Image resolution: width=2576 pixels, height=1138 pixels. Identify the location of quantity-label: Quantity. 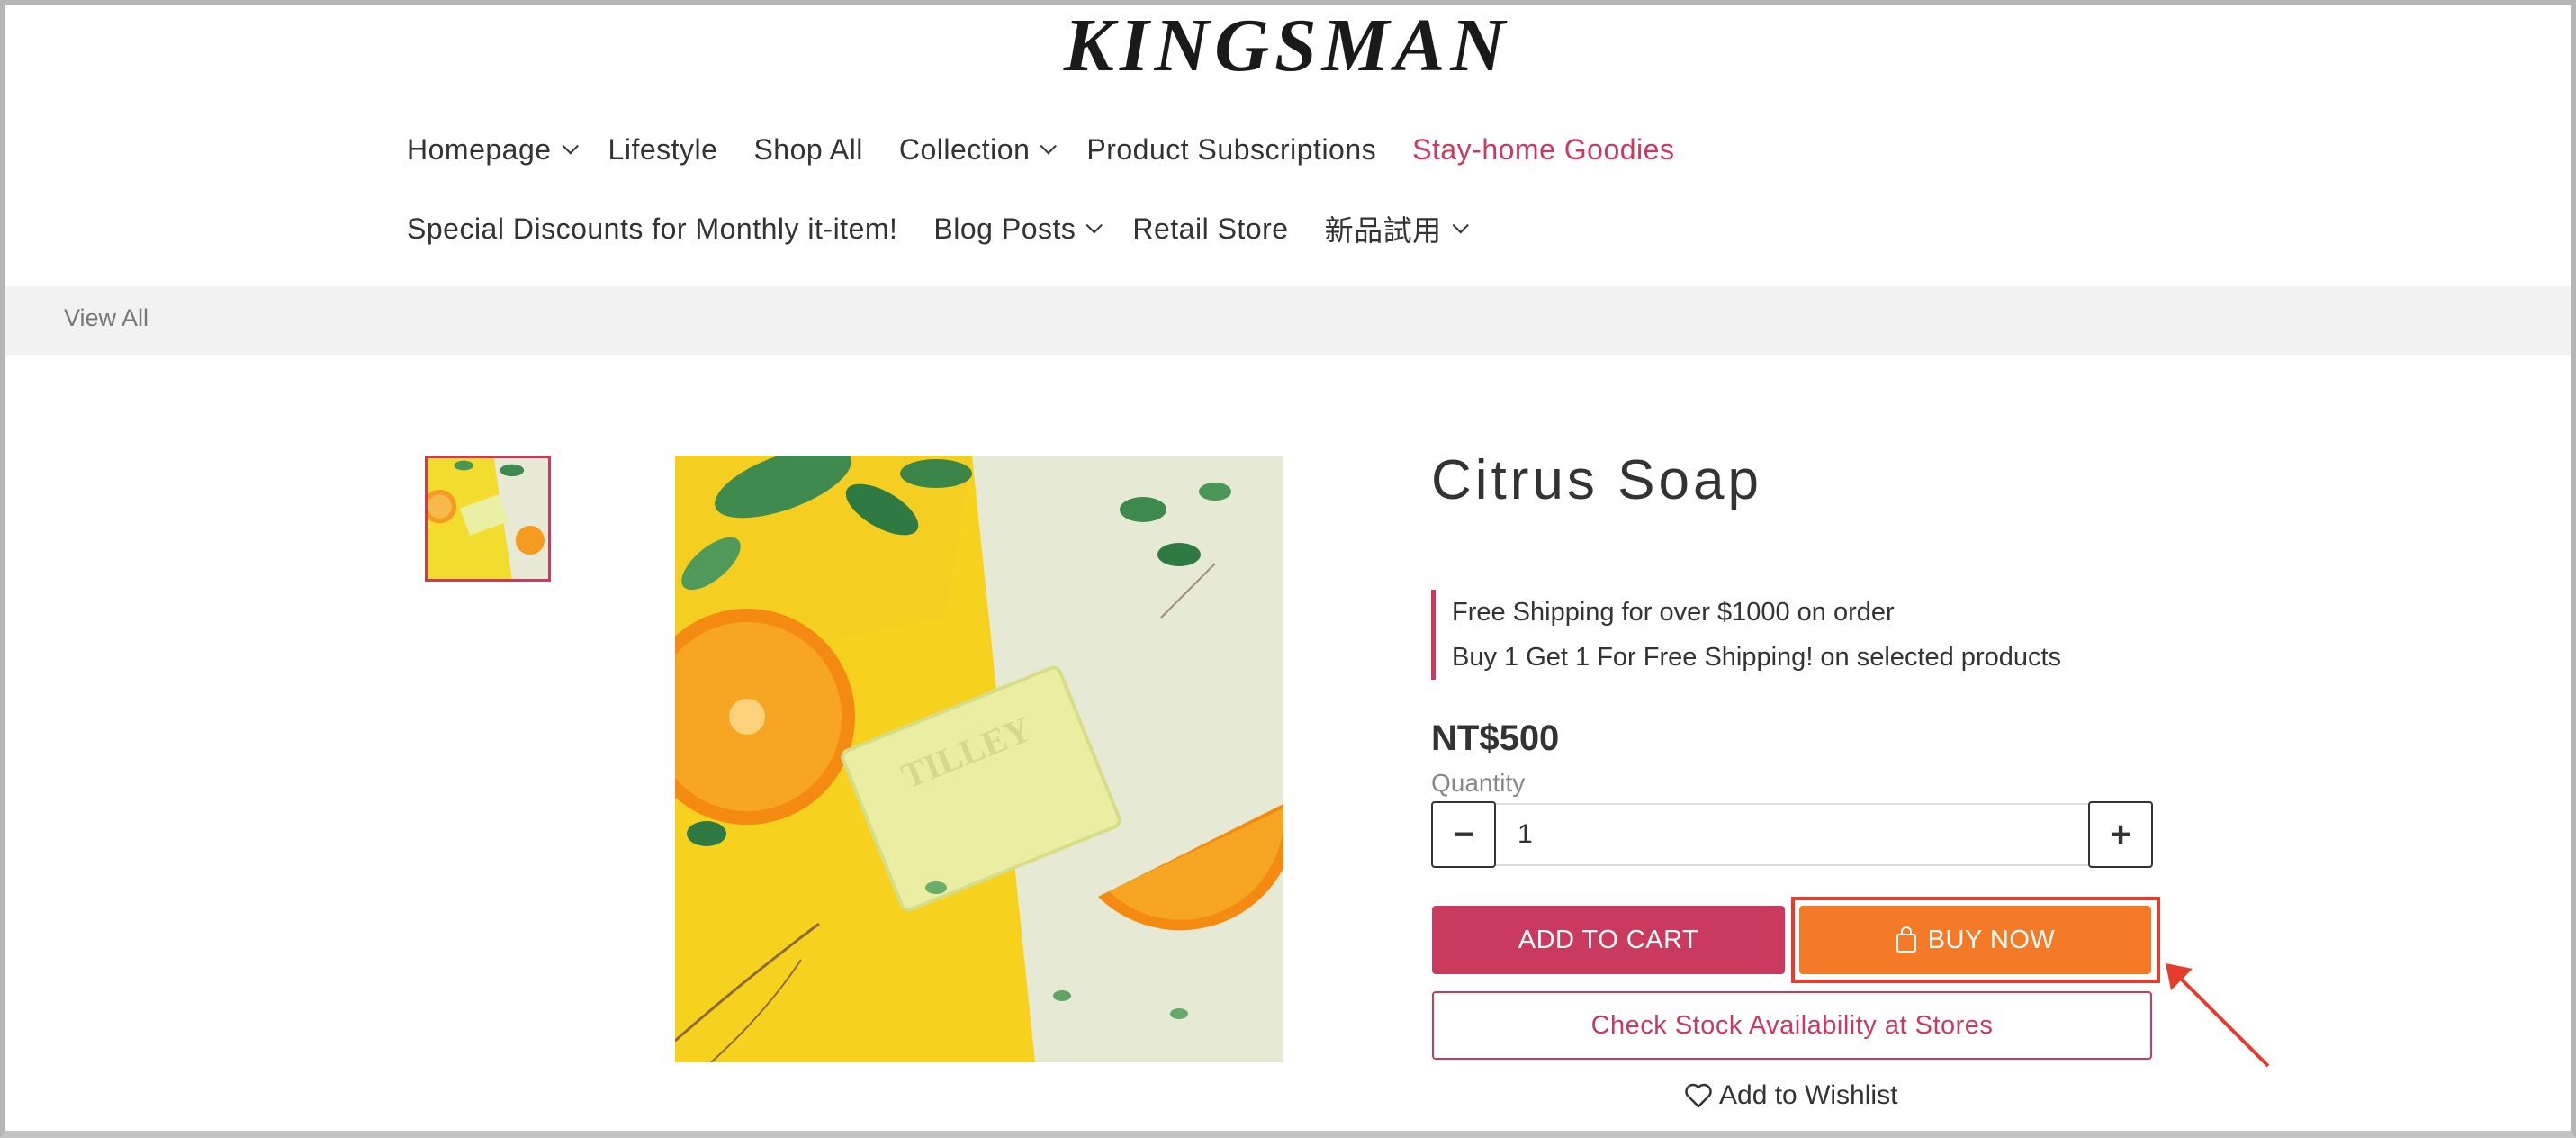
(1478, 783).